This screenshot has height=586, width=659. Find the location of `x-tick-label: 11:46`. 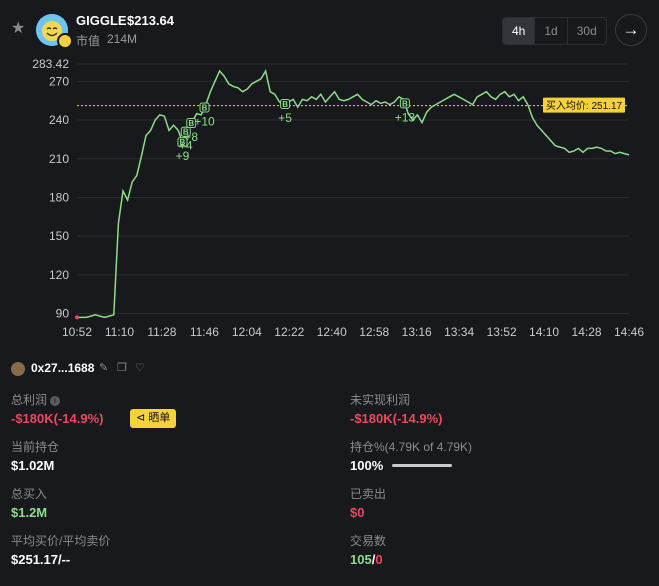

x-tick-label: 11:46 is located at coordinates (204, 332).